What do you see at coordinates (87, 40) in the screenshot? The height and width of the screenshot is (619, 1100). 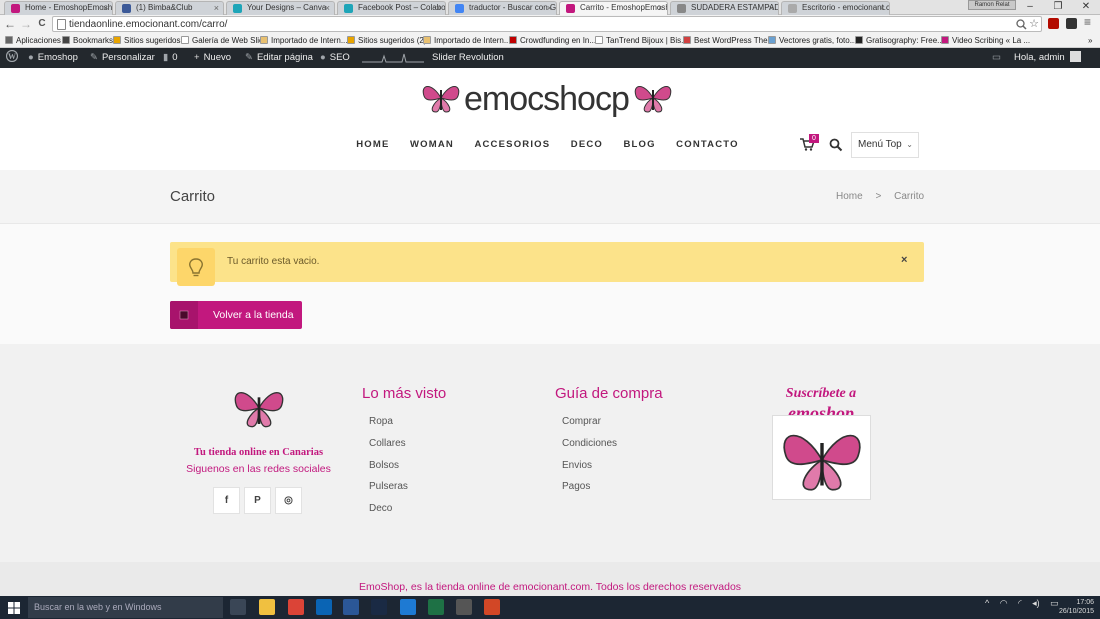 I see `bookmark-item: Bookmarks` at bounding box center [87, 40].